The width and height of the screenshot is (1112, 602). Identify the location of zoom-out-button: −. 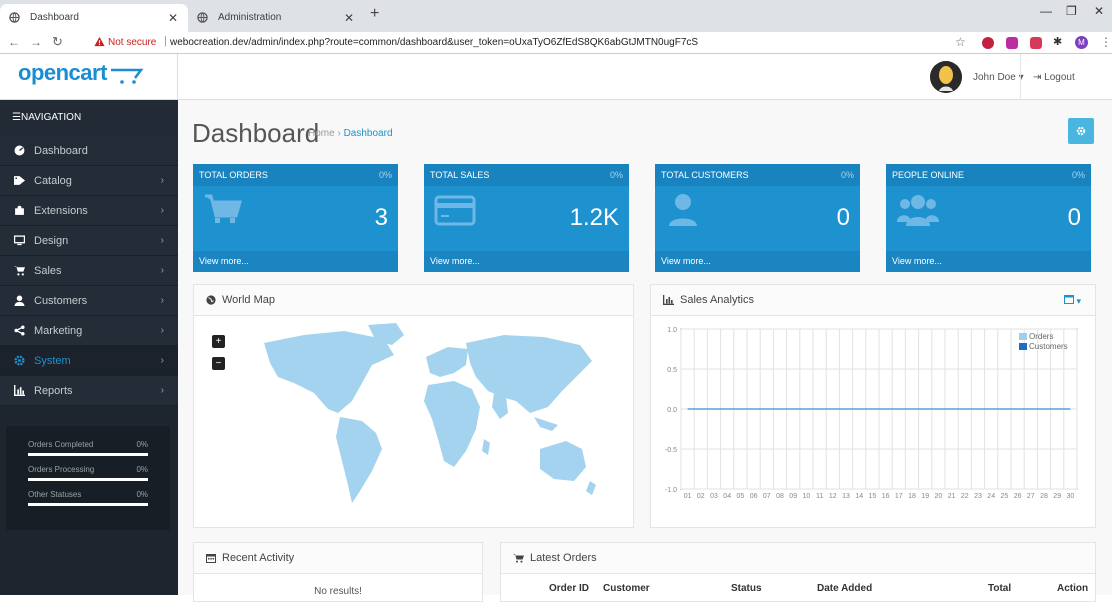
(218, 363).